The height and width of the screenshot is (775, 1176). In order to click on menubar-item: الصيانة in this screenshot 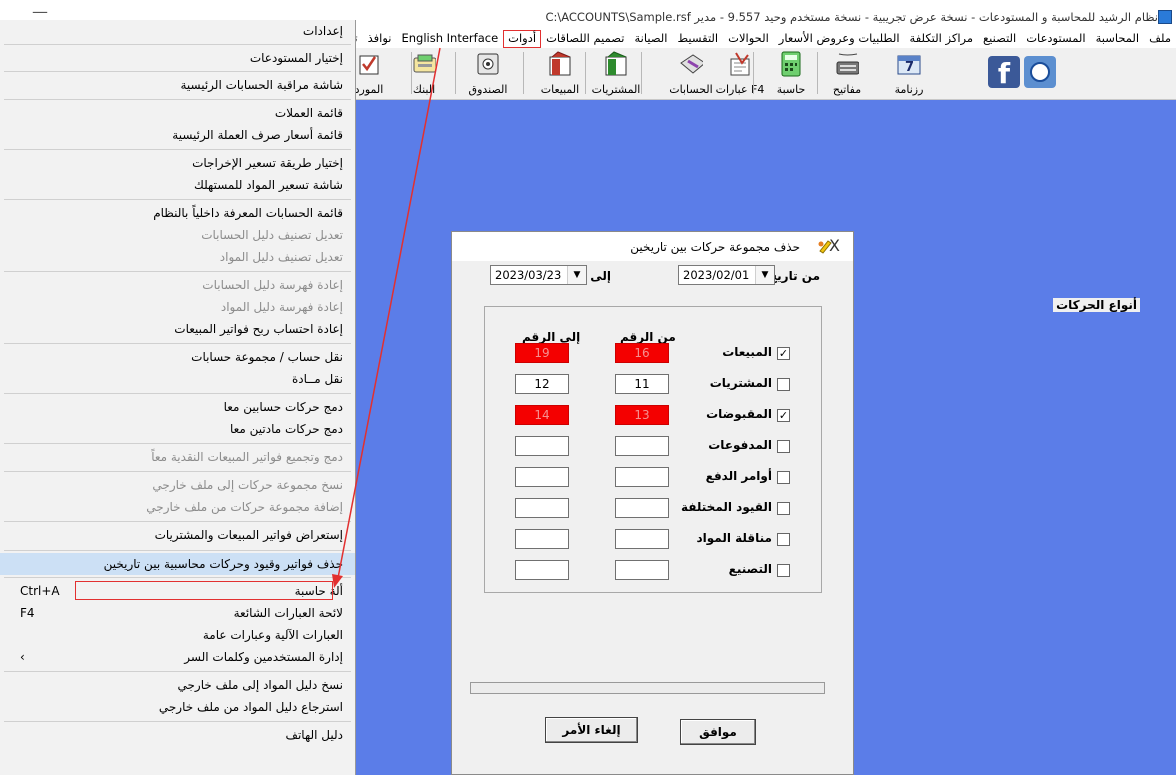, I will do `click(650, 39)`.